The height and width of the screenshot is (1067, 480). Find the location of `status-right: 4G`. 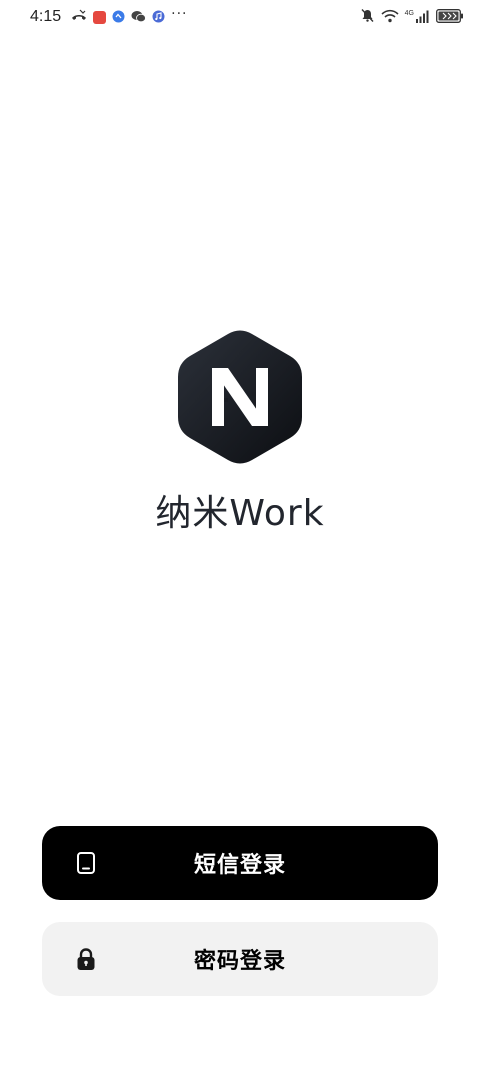

status-right: 4G is located at coordinates (412, 17).